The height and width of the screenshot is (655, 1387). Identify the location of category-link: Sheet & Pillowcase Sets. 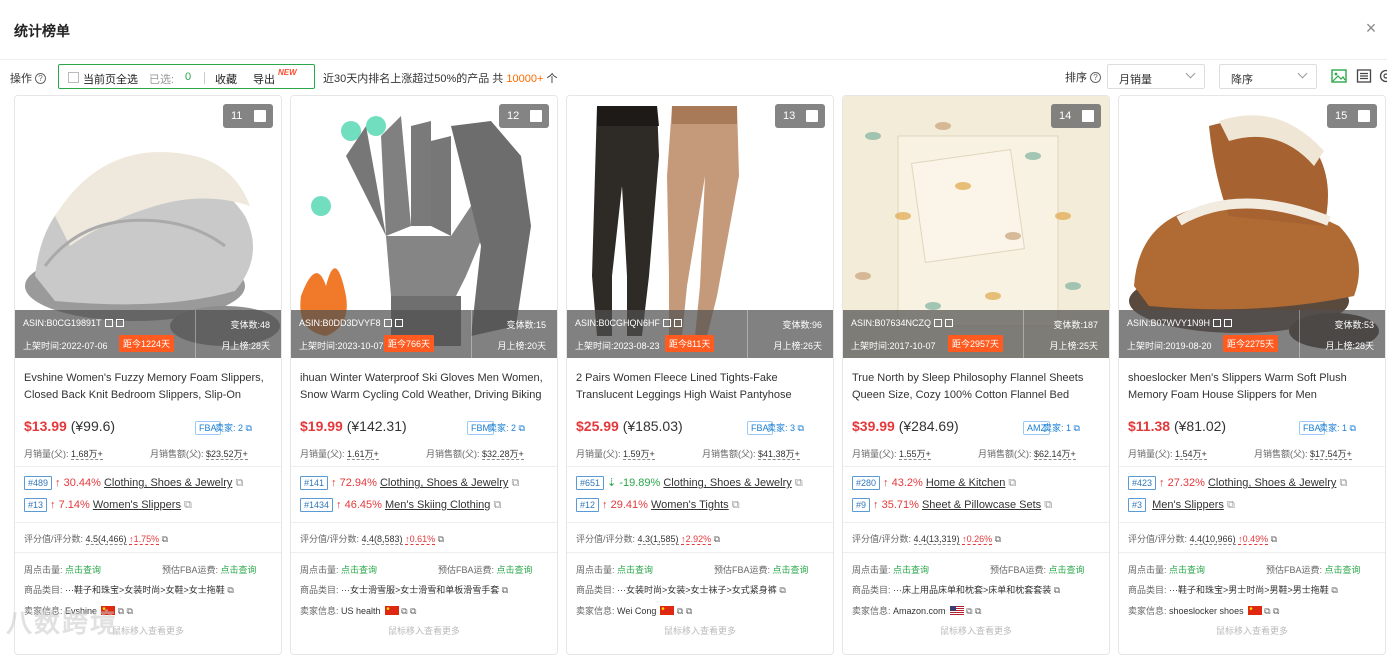
(981, 505).